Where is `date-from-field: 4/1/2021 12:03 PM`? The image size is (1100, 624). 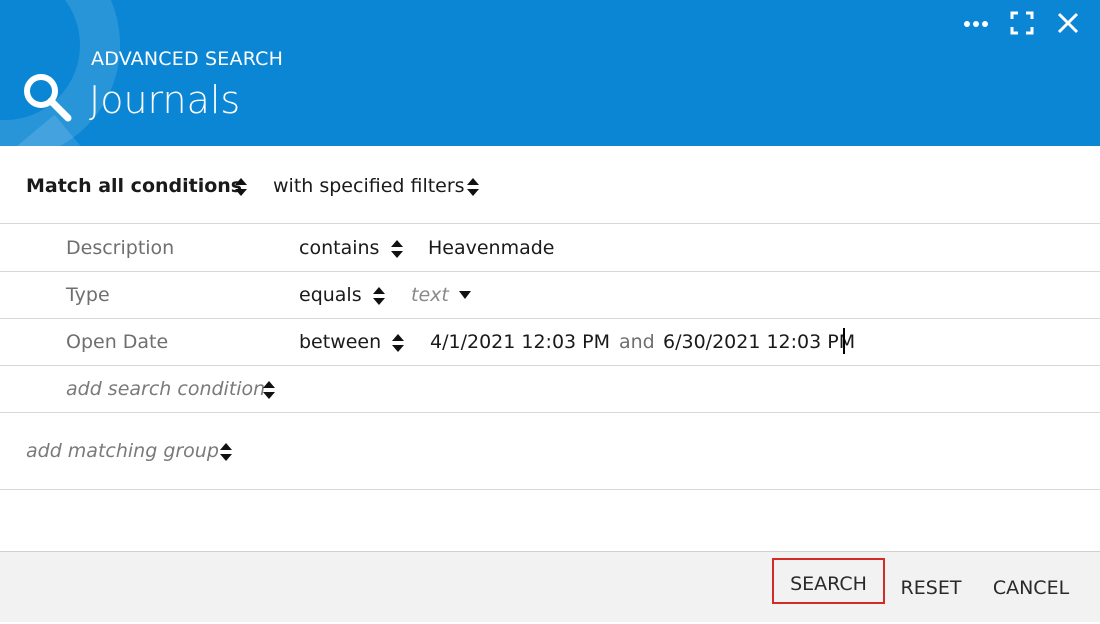
date-from-field: 4/1/2021 12:03 PM is located at coordinates (520, 342).